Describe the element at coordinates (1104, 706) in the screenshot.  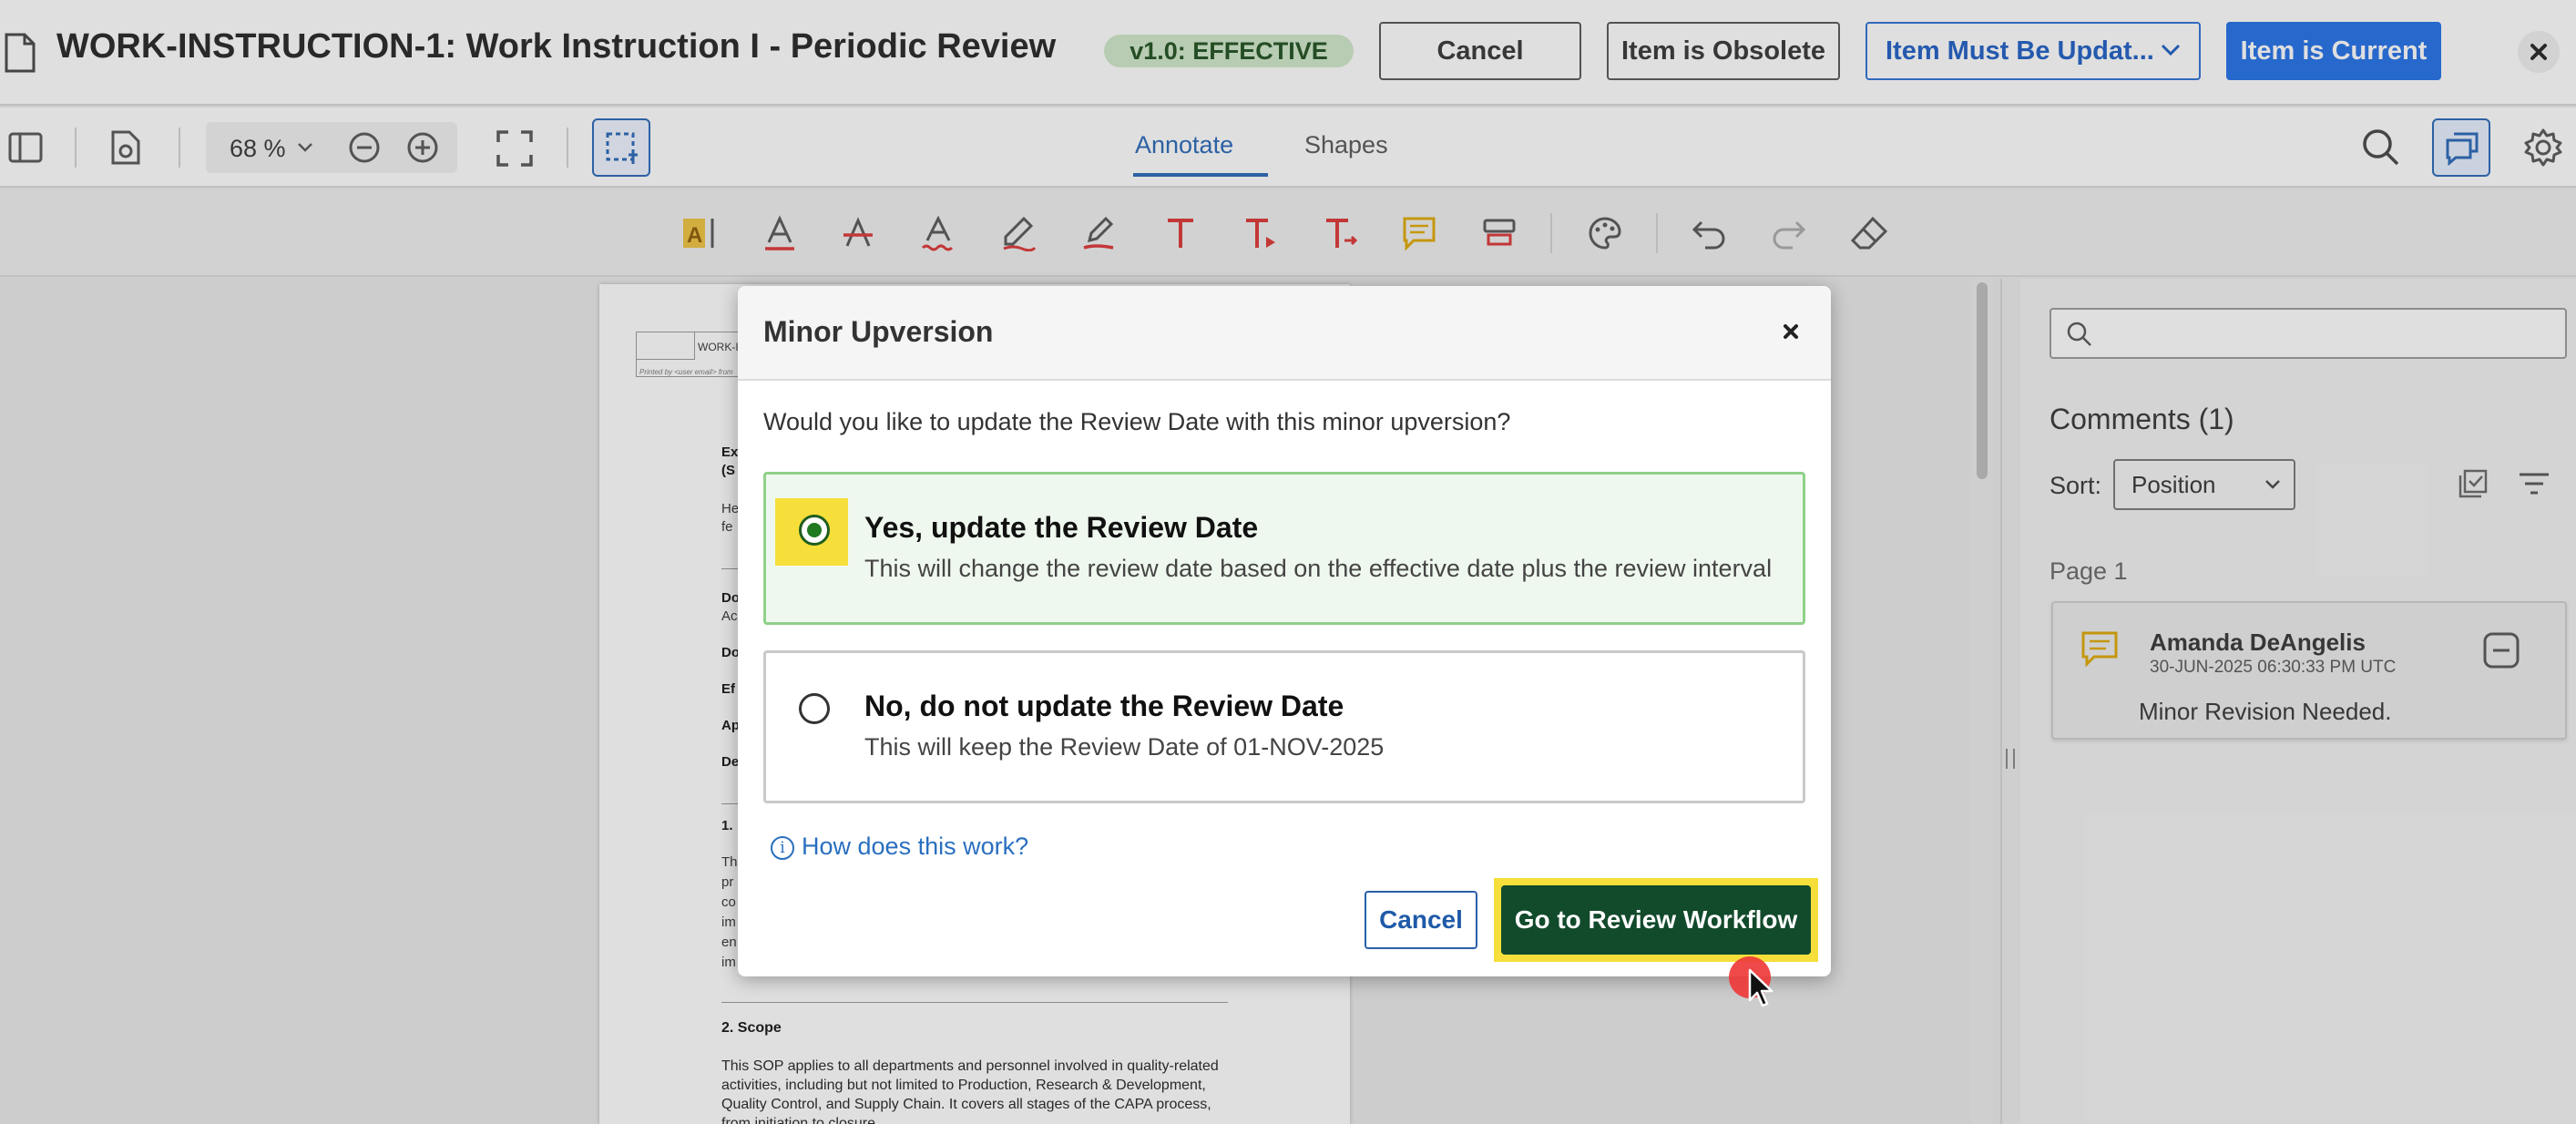
I see `option-title: No, do not update the Review Date` at that location.